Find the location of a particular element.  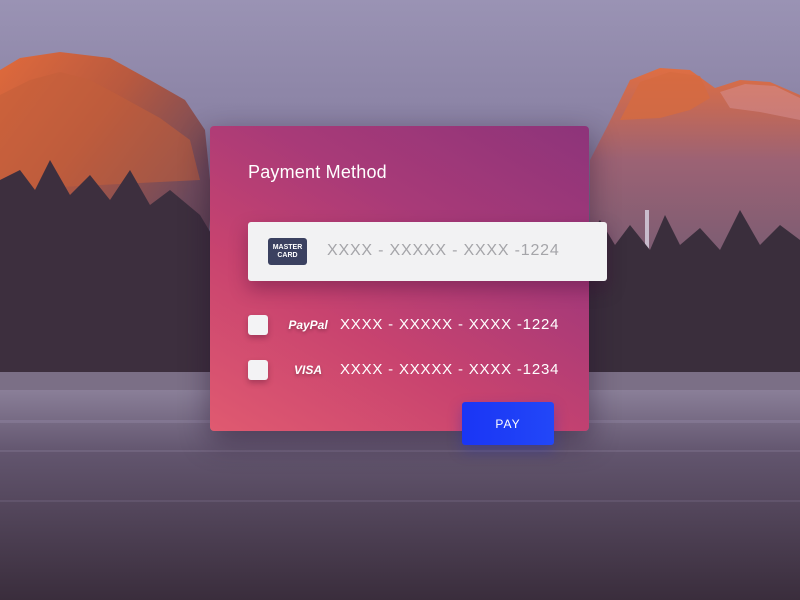

badge-line-1: MASTER is located at coordinates (287, 247).